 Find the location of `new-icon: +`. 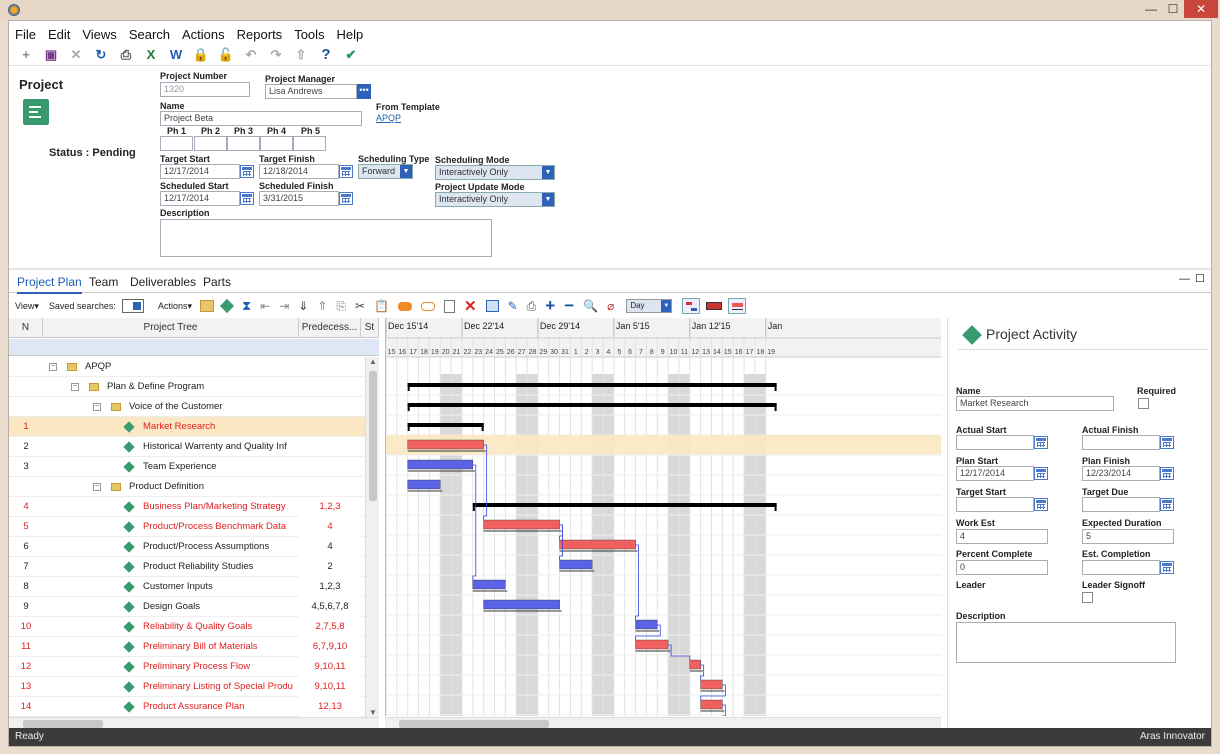

new-icon: + is located at coordinates (26, 55).